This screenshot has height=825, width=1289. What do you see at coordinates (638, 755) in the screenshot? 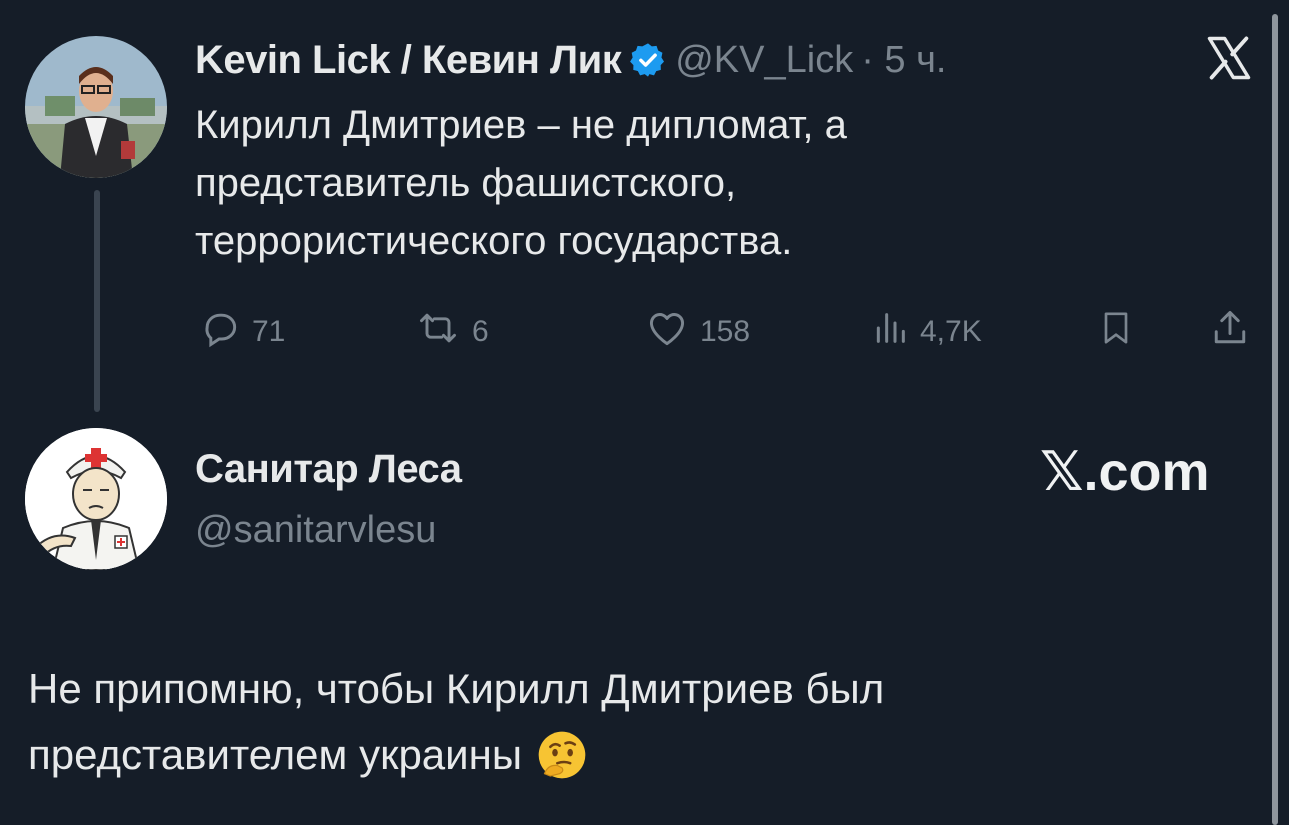
I see `reply-text-line-2: представителем украины` at bounding box center [638, 755].